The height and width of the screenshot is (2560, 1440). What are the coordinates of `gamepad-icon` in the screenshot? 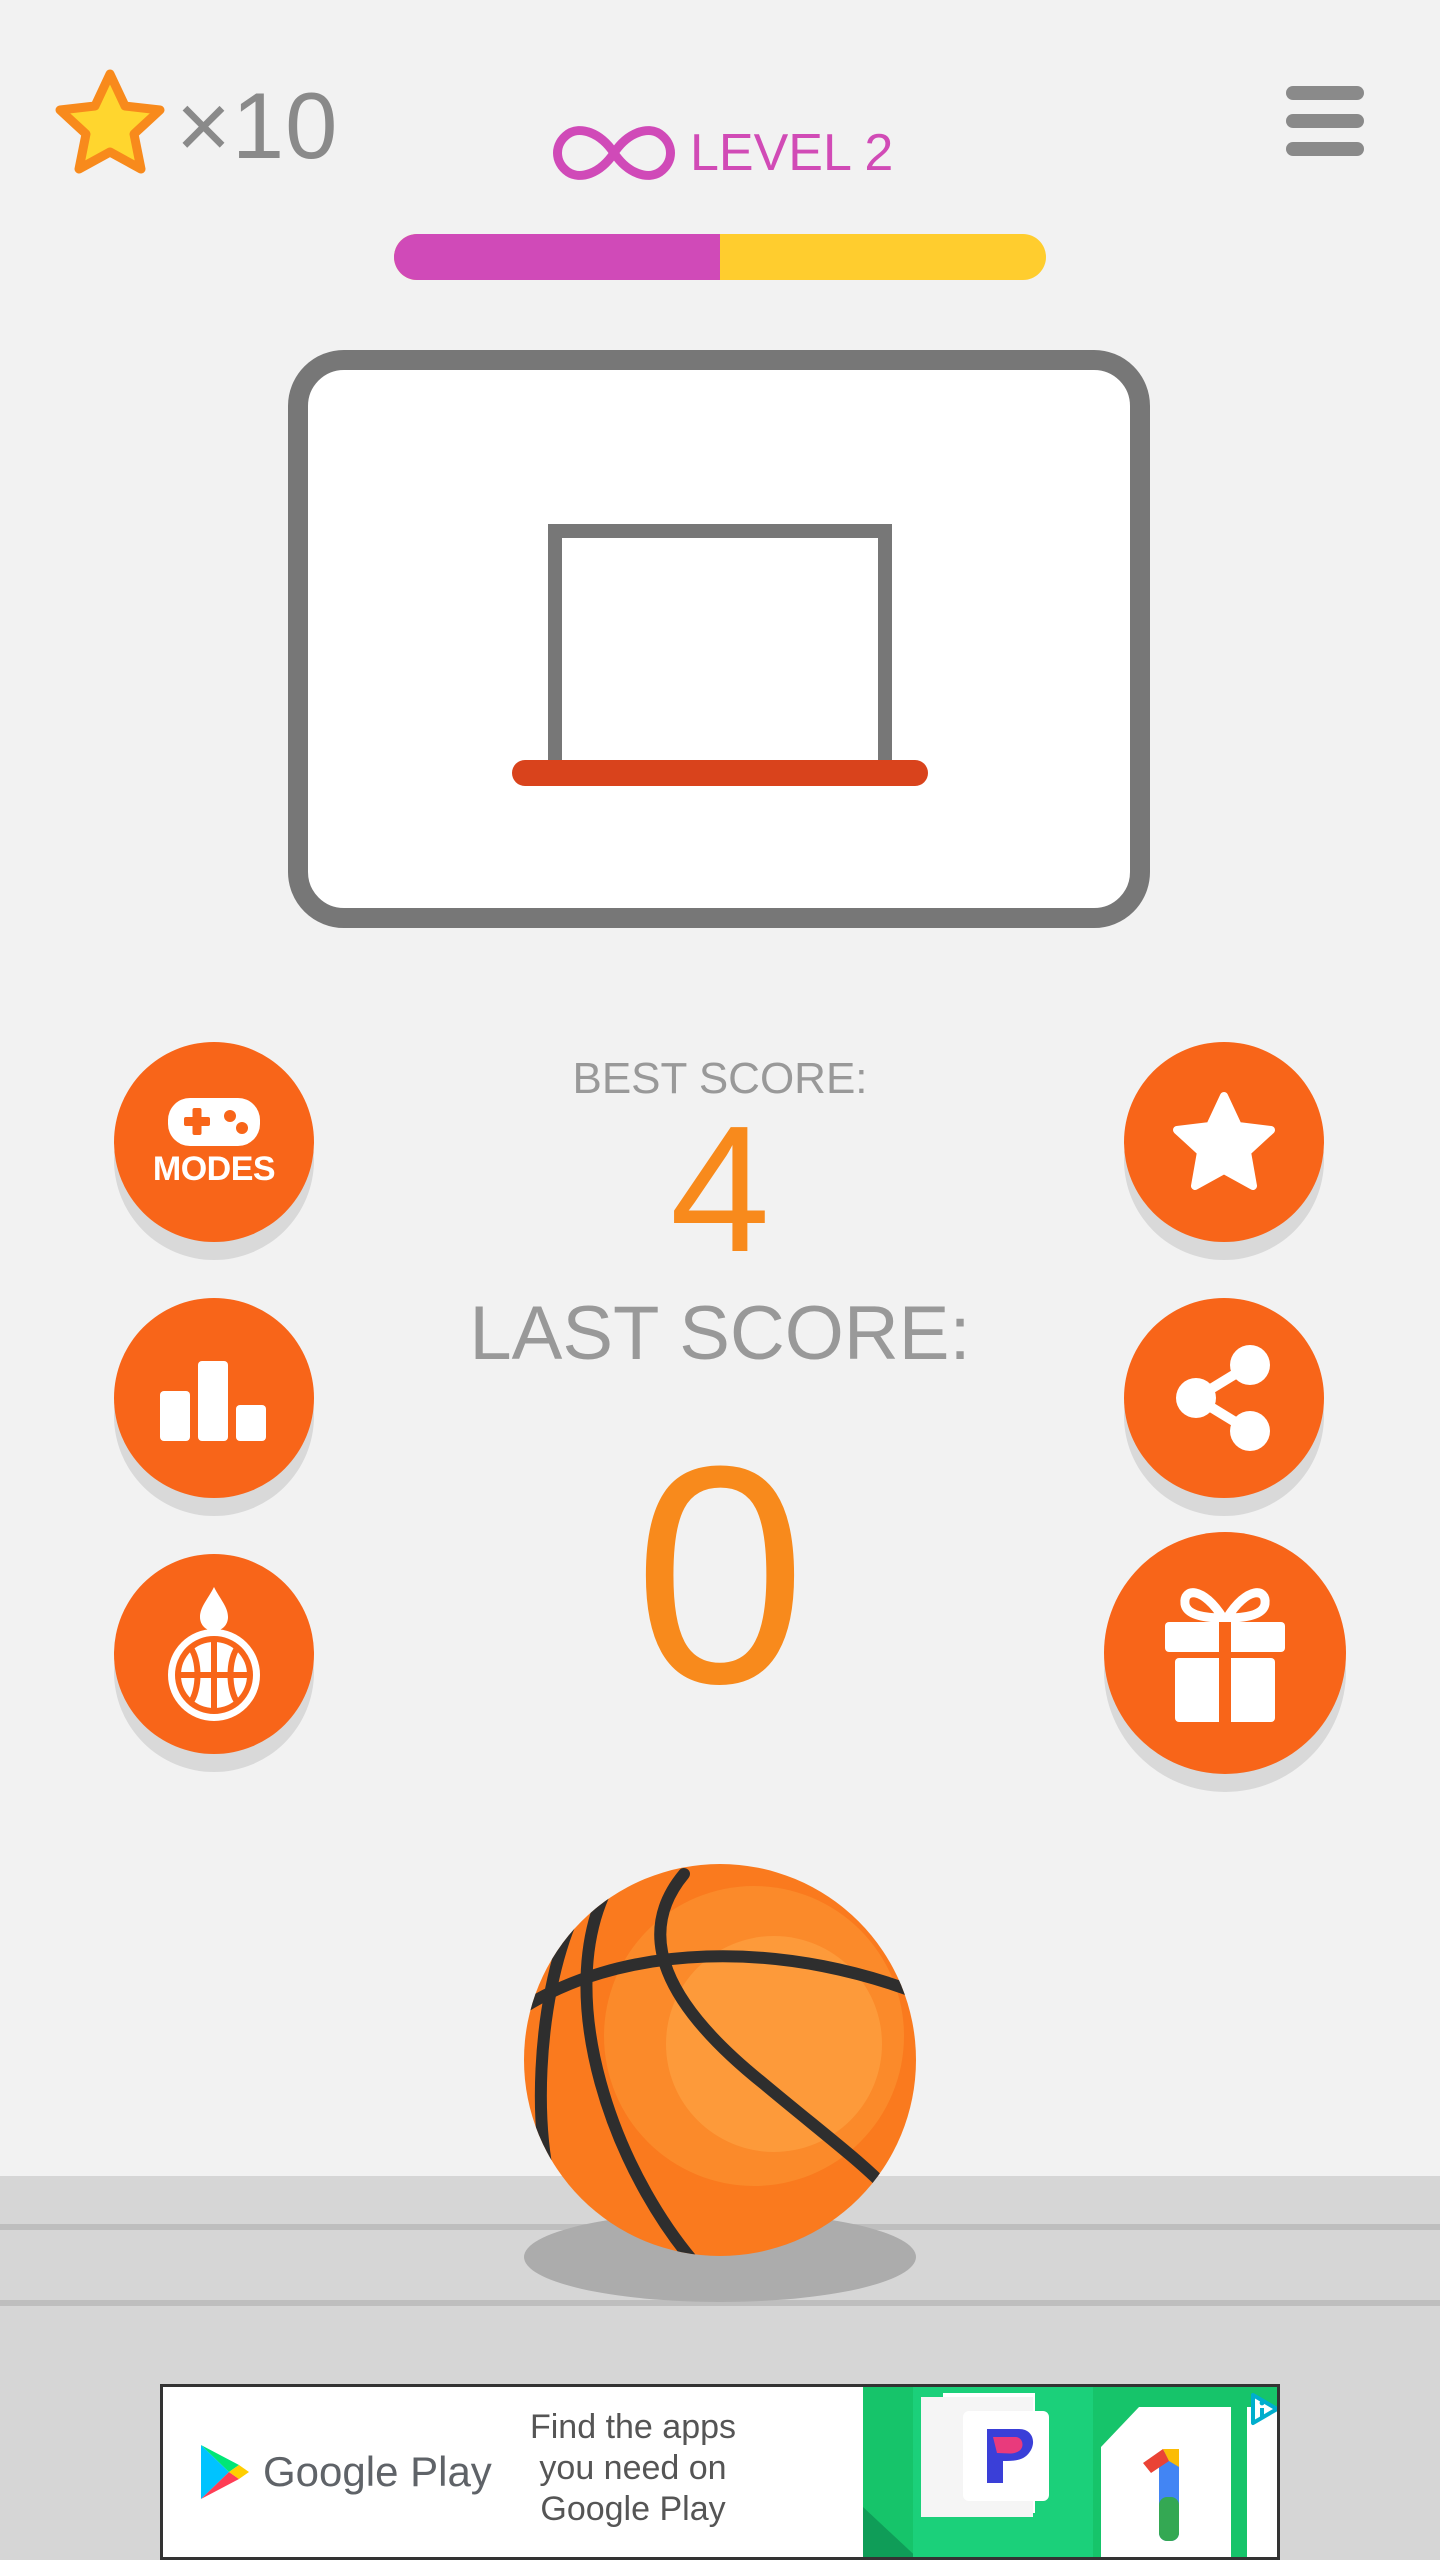 It's located at (214, 1121).